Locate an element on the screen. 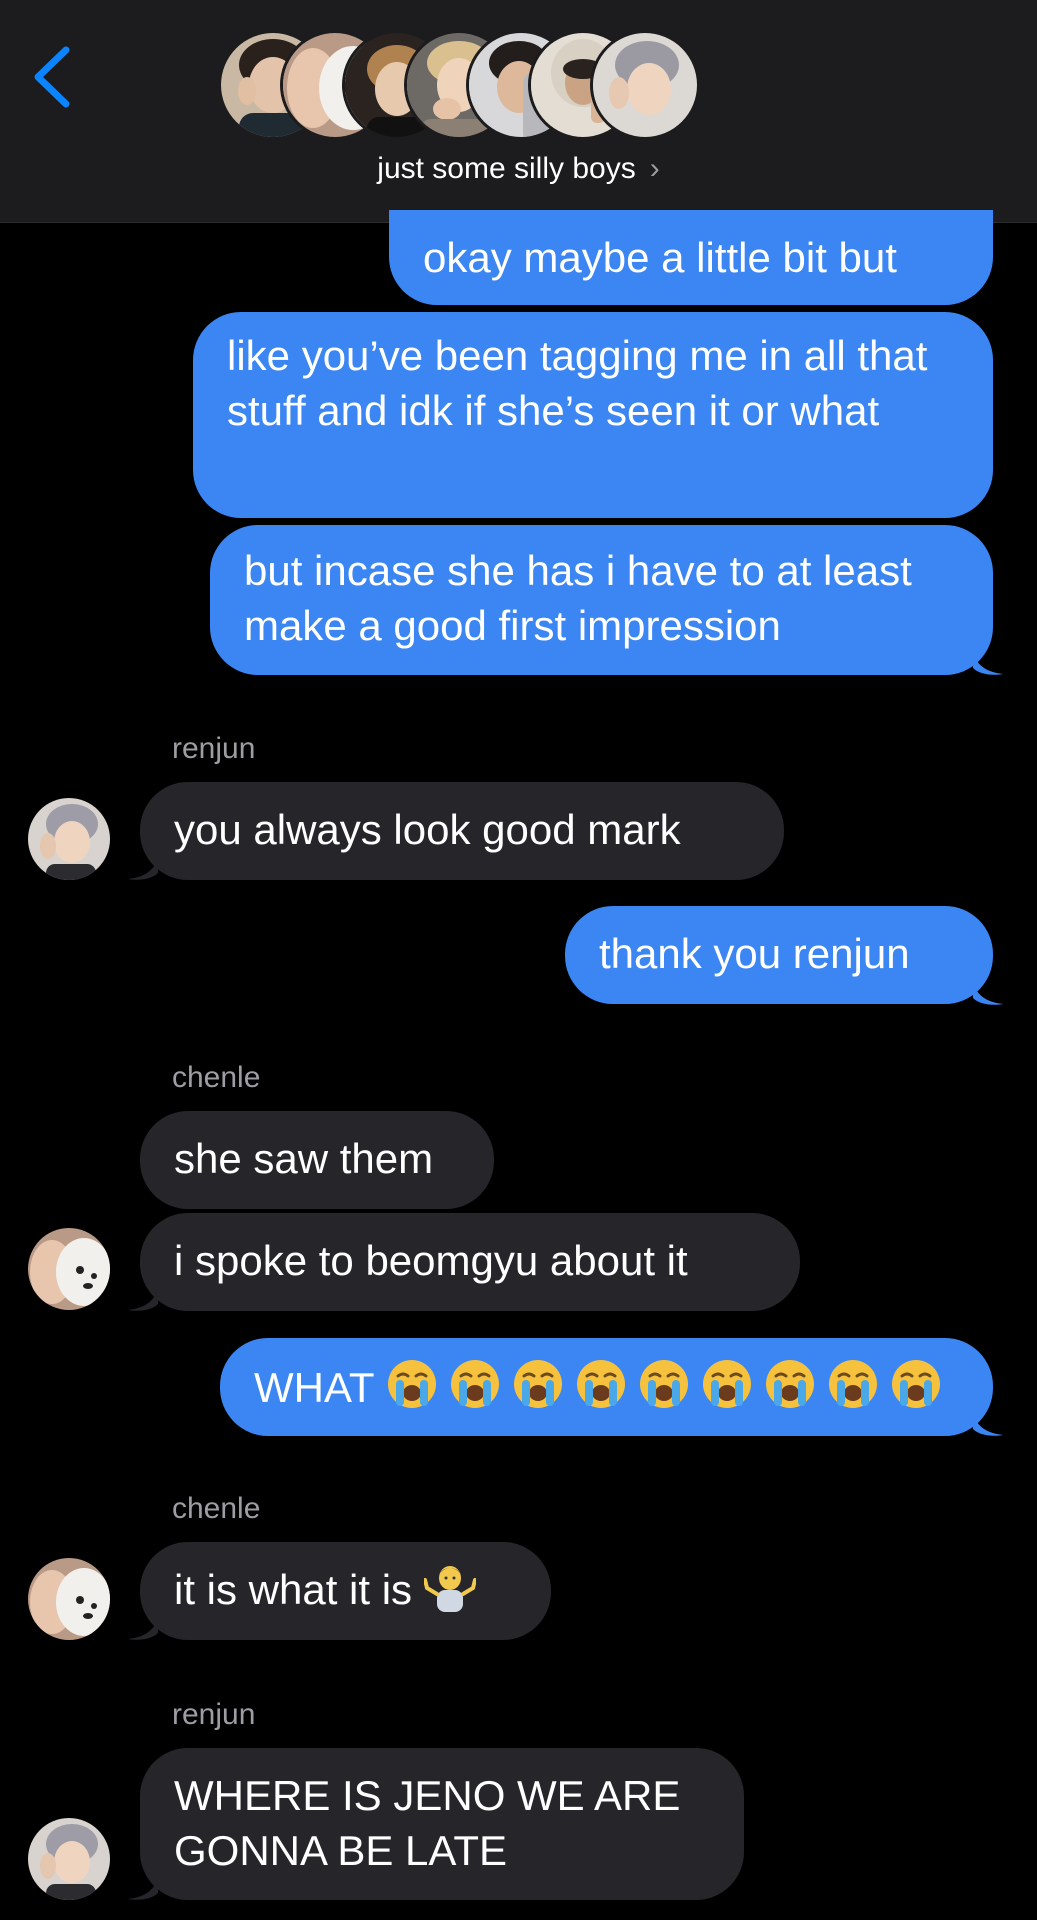  message-text: thank you renjun is located at coordinates (754, 953).